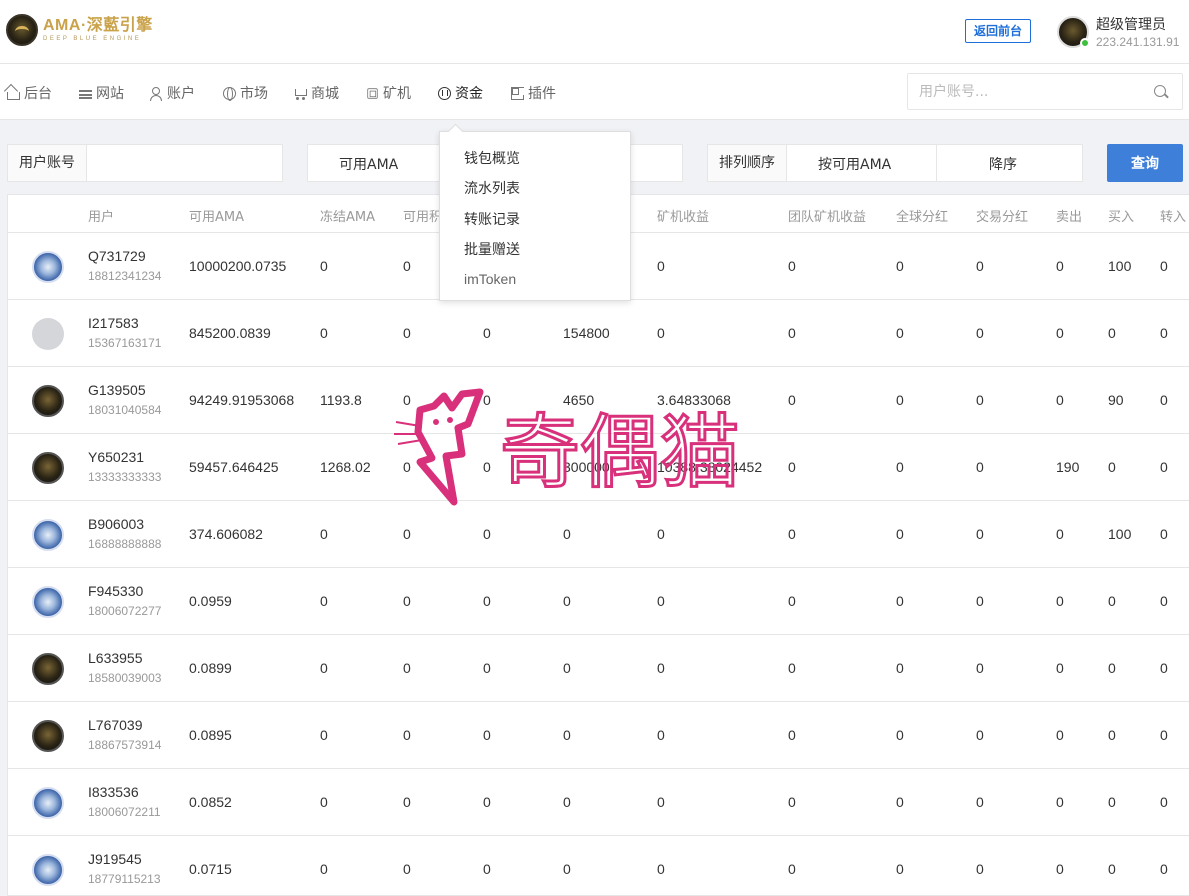 The width and height of the screenshot is (1189, 896). What do you see at coordinates (181, 94) in the screenshot?
I see `nav-label: 账户` at bounding box center [181, 94].